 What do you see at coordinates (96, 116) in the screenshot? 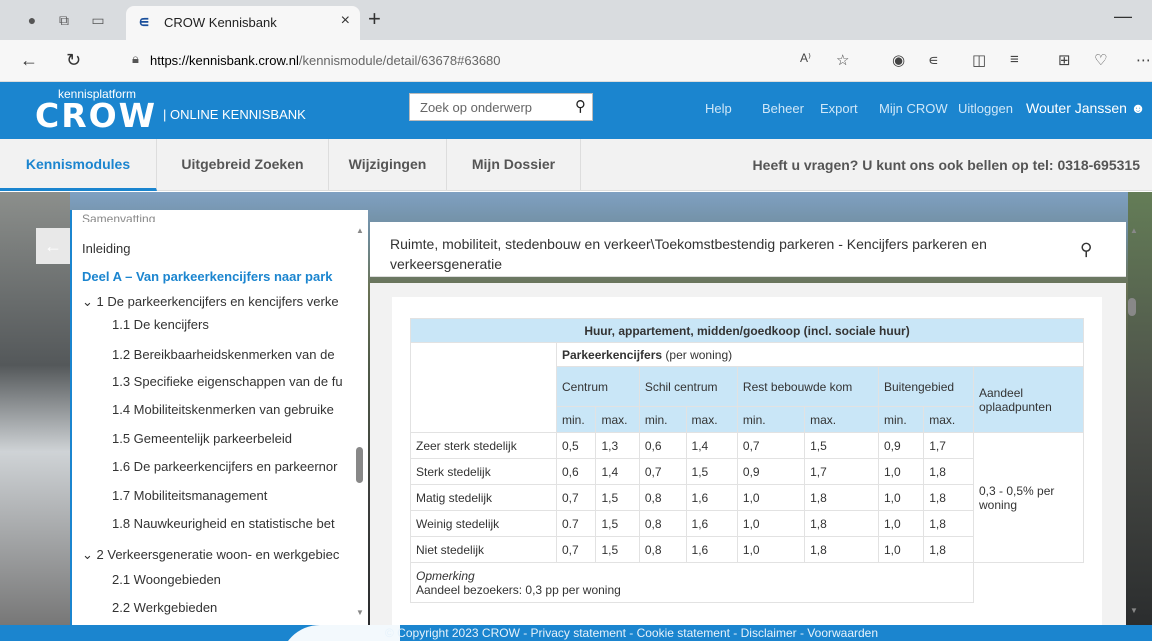
I see `crow-logo: CROW` at bounding box center [96, 116].